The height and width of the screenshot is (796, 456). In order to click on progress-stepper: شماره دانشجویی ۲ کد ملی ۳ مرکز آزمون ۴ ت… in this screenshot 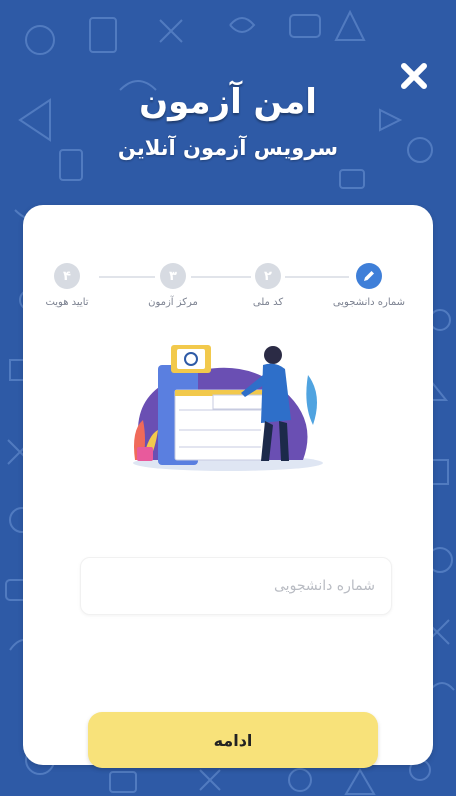, I will do `click(228, 293)`.